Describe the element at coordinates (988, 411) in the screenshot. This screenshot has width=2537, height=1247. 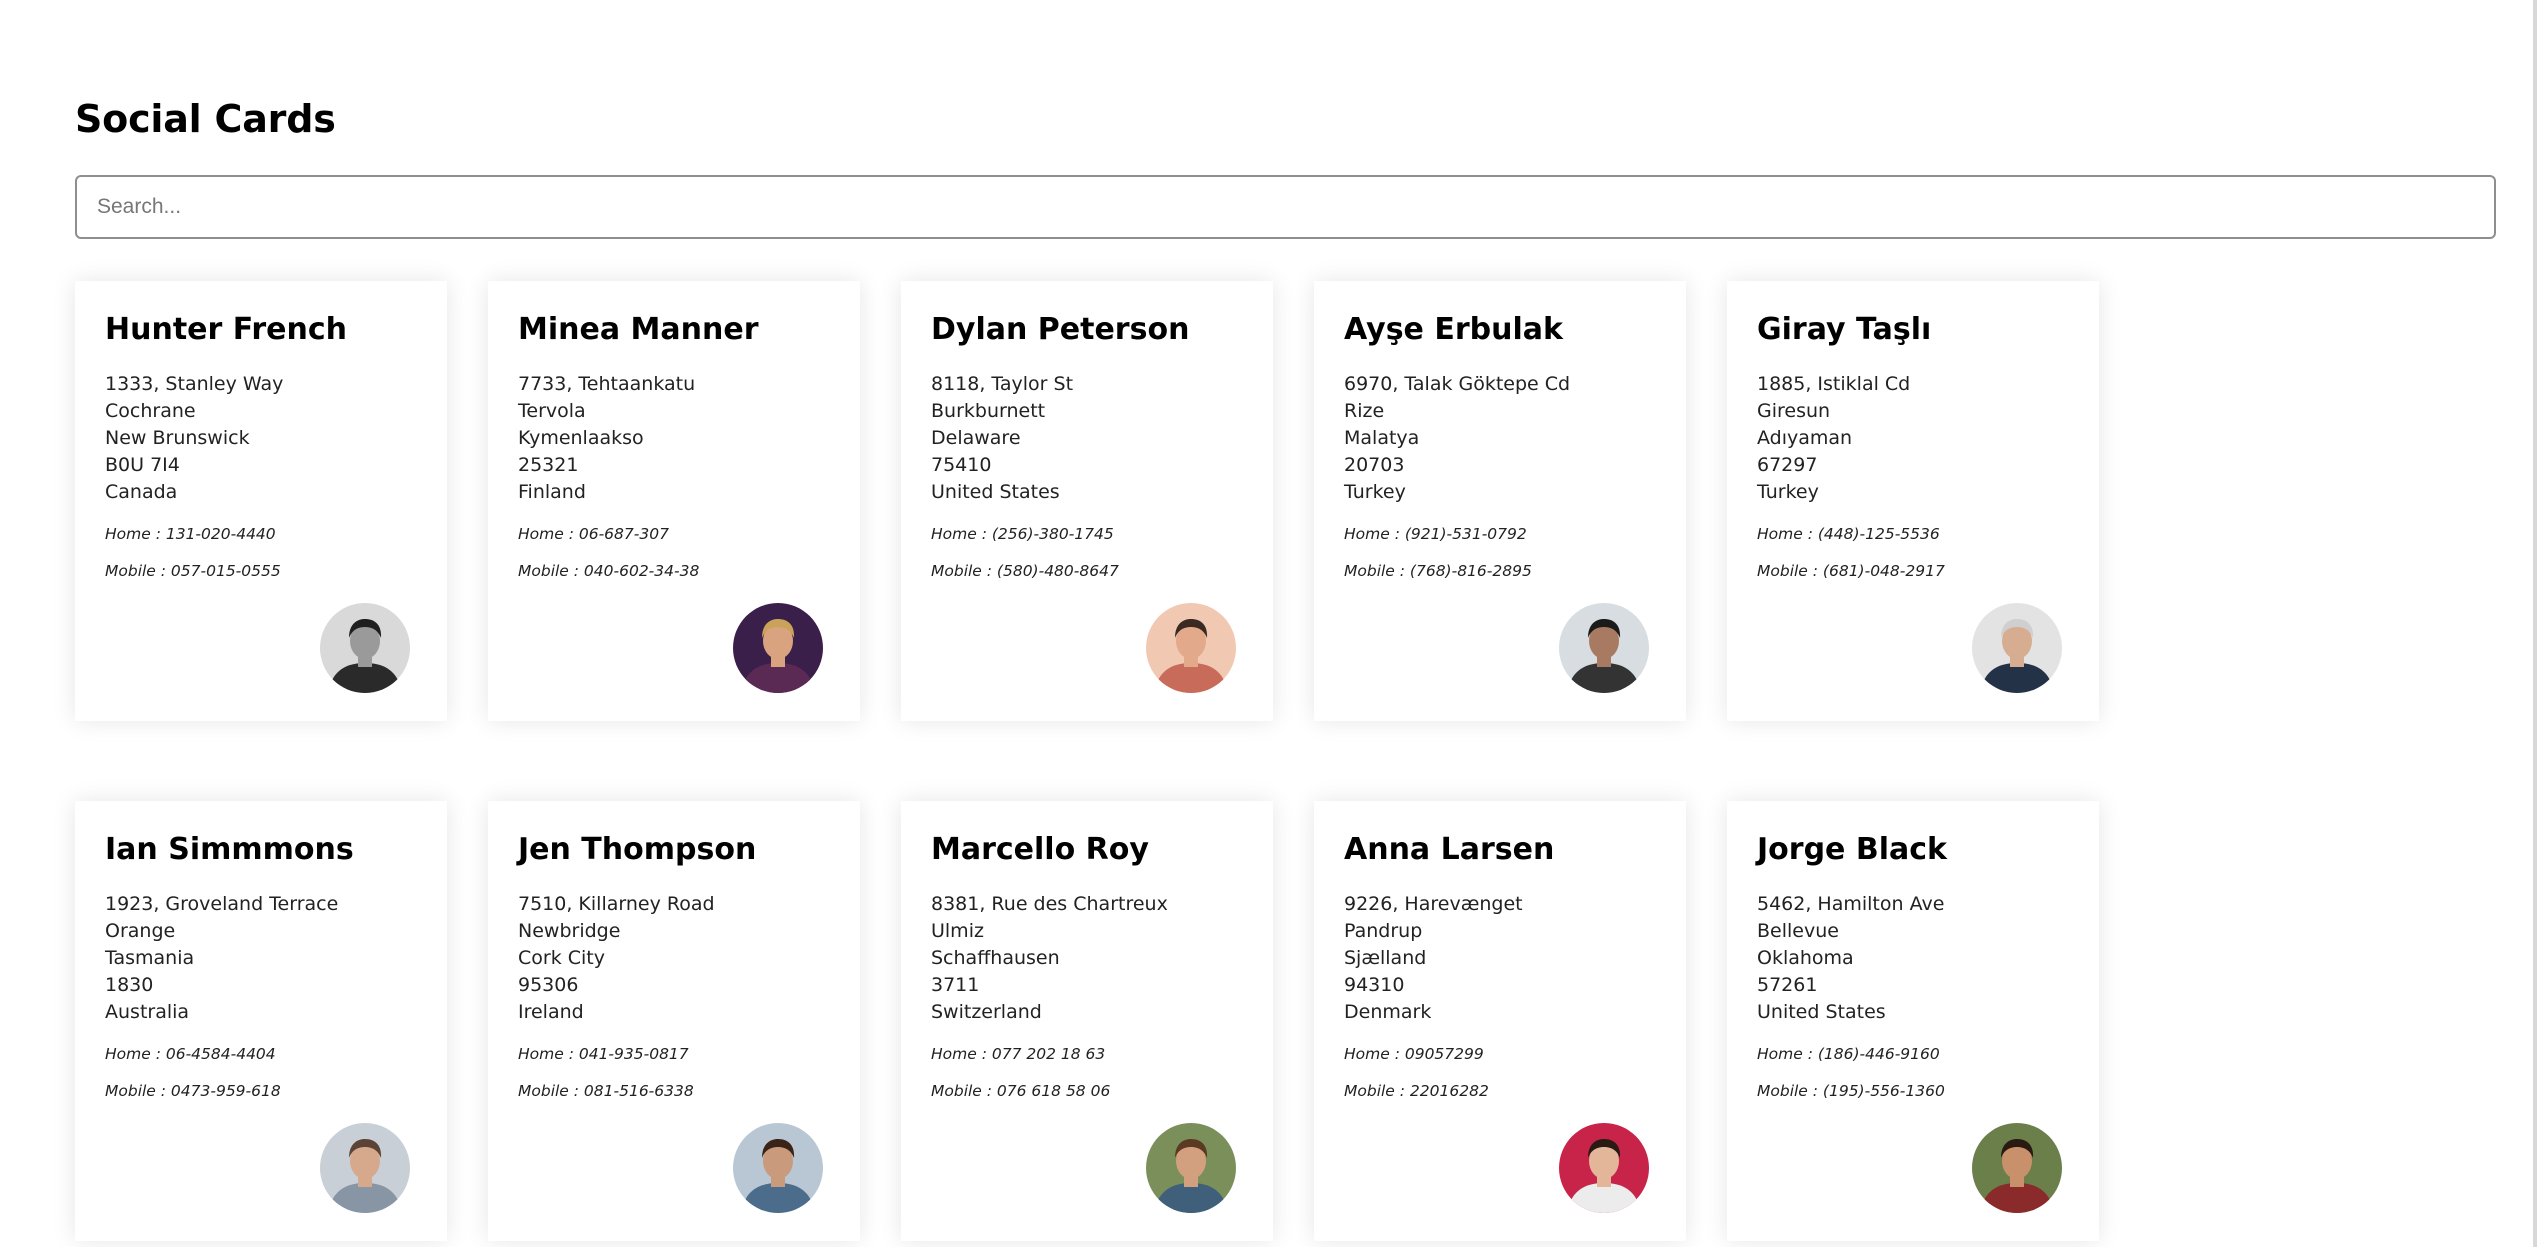
I see `address-city: Burkburnett` at that location.